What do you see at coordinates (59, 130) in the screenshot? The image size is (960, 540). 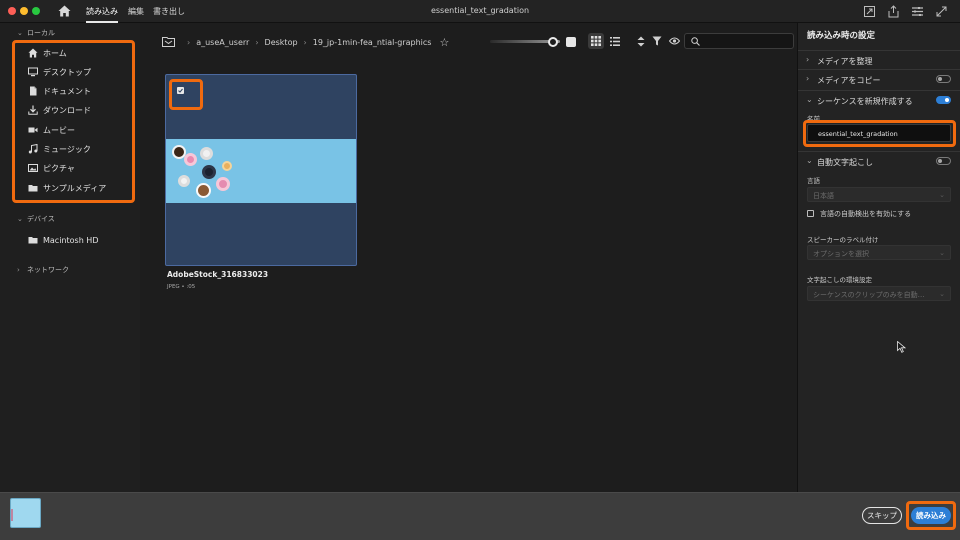 I see `sidebar-item-label: ムービー` at bounding box center [59, 130].